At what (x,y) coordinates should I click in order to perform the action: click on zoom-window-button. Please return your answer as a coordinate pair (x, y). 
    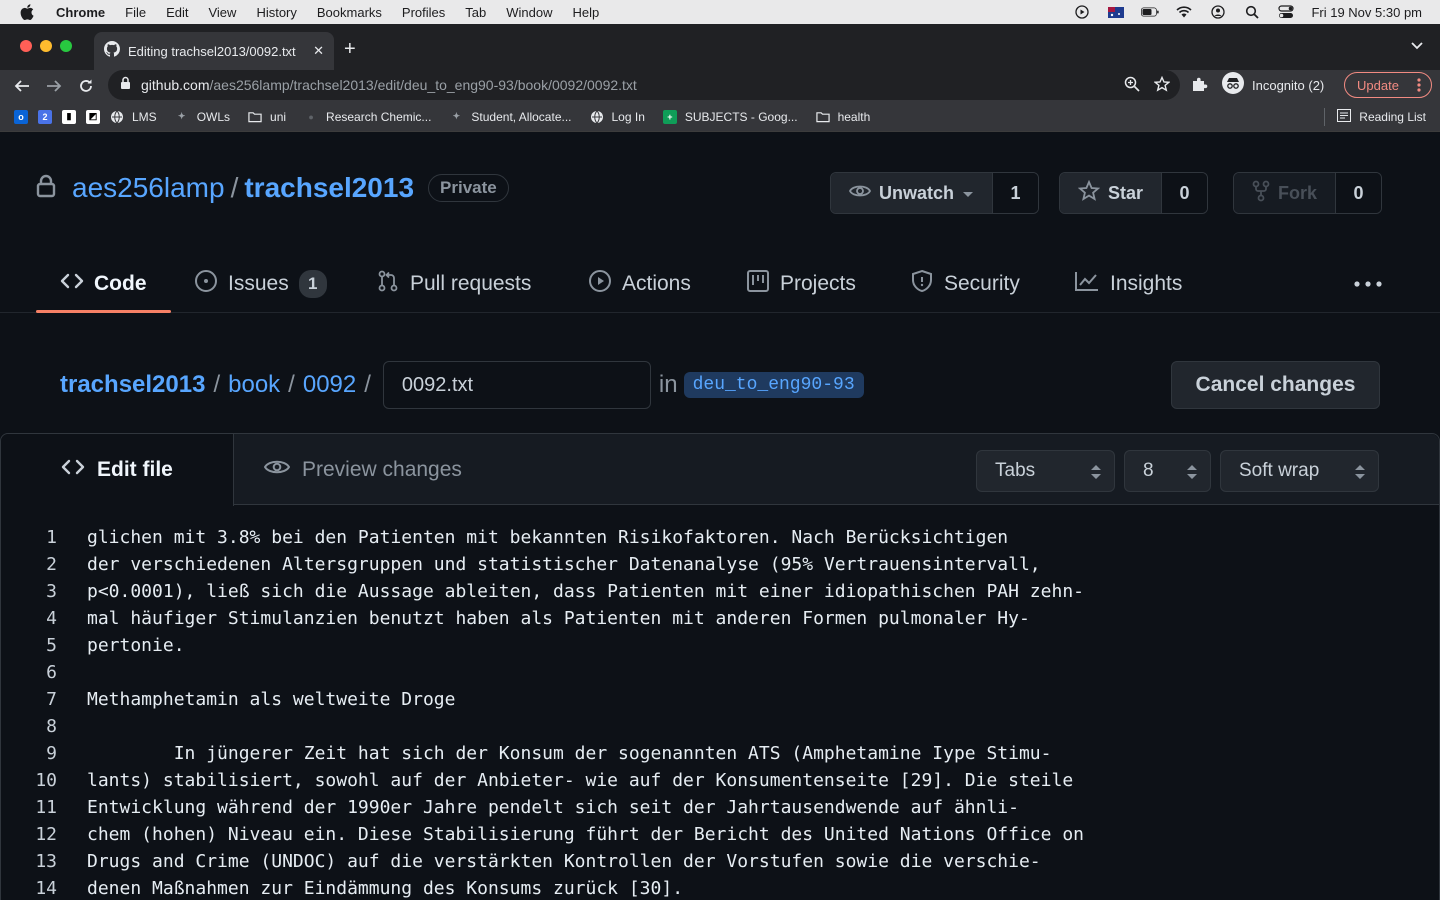
    Looking at the image, I should click on (66, 46).